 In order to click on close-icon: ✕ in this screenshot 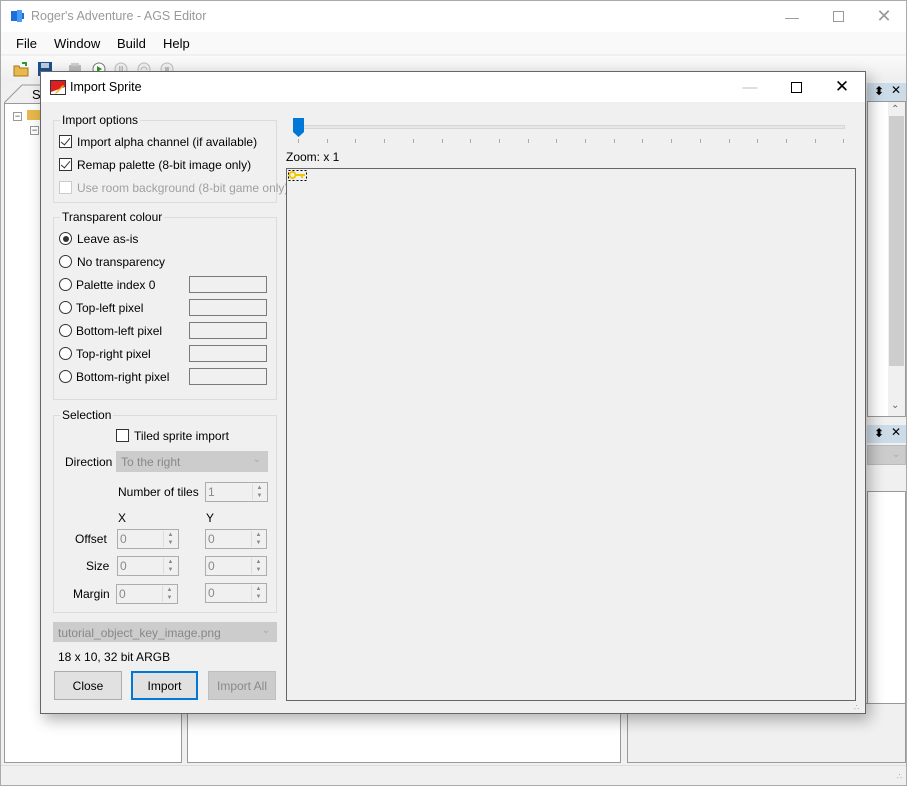, I will do `click(842, 86)`.